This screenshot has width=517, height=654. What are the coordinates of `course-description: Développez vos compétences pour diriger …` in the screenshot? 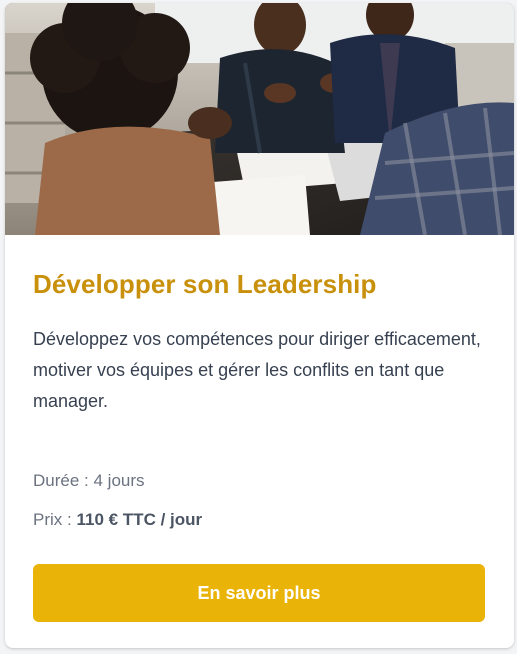 It's located at (257, 370).